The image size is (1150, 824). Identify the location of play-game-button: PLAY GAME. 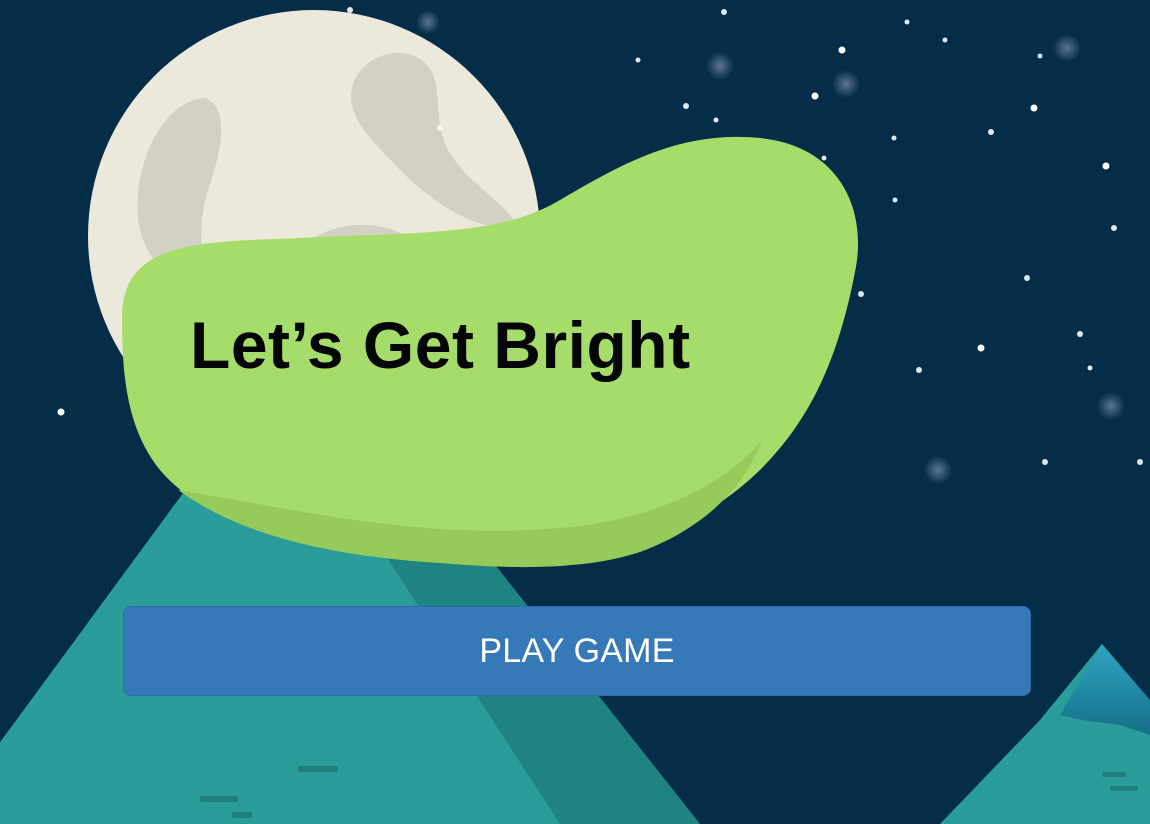
(577, 651).